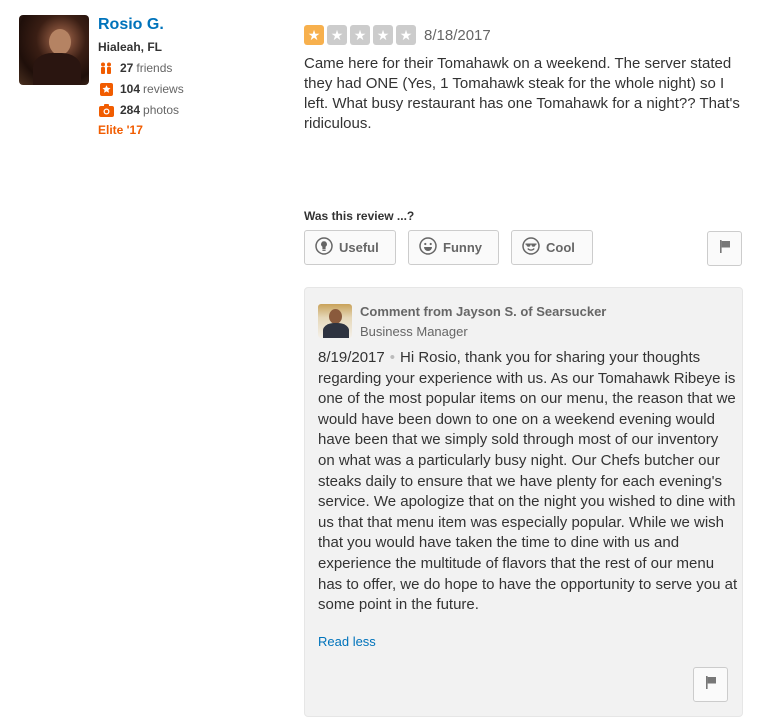  What do you see at coordinates (462, 247) in the screenshot?
I see `funny-label: Funny` at bounding box center [462, 247].